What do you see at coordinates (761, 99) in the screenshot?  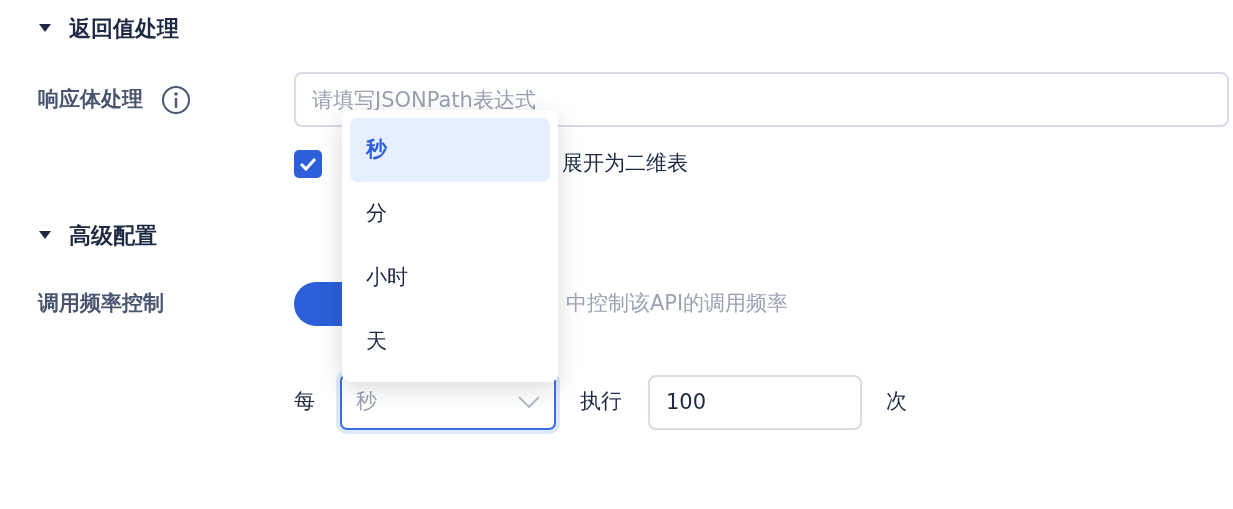 I see `jsonpath-input: 请填写JSONPath表达式` at bounding box center [761, 99].